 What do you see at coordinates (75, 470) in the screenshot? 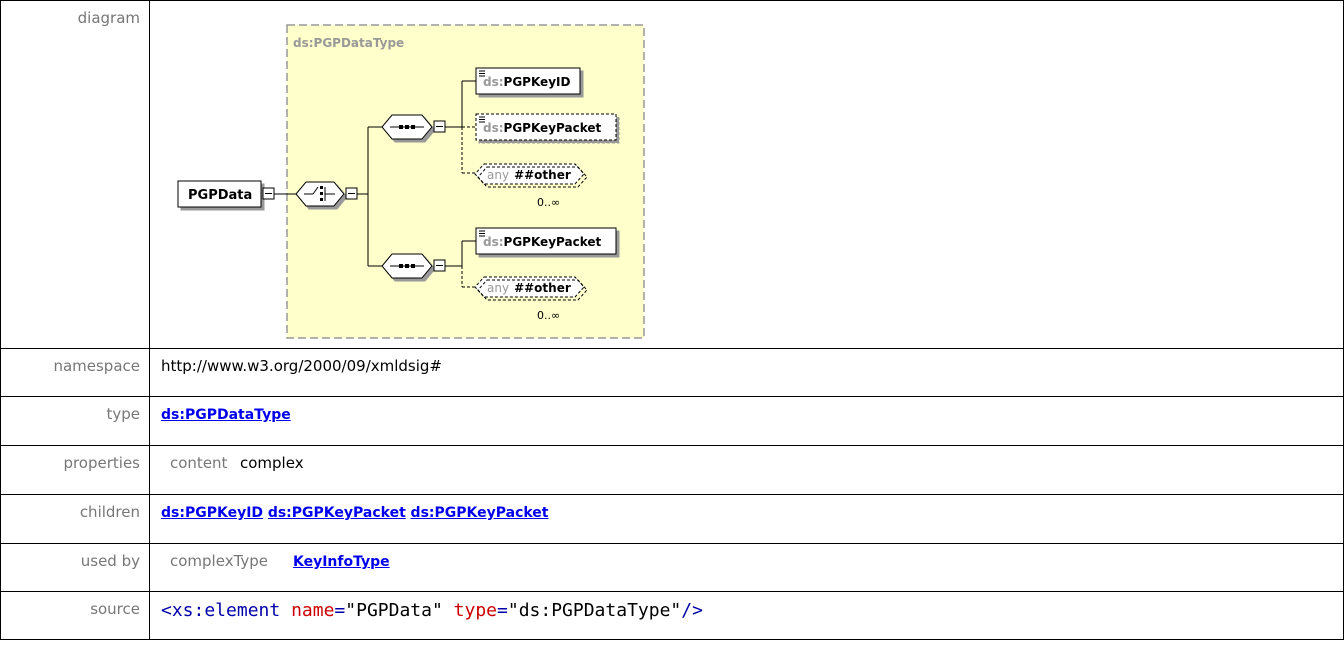
I see `label-properties: properties` at bounding box center [75, 470].